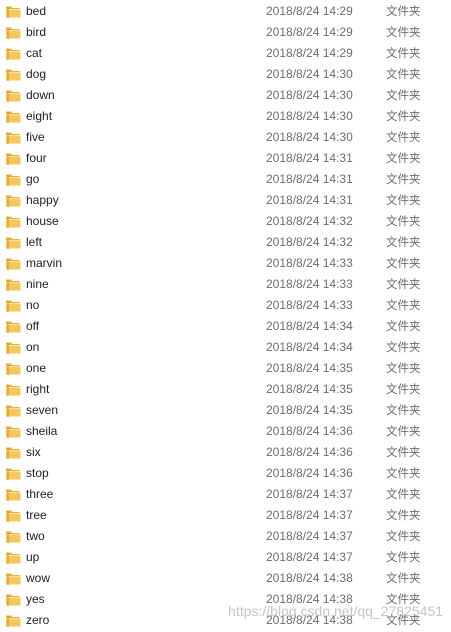 This screenshot has height=632, width=451. What do you see at coordinates (37, 473) in the screenshot?
I see `file-name: stop` at bounding box center [37, 473].